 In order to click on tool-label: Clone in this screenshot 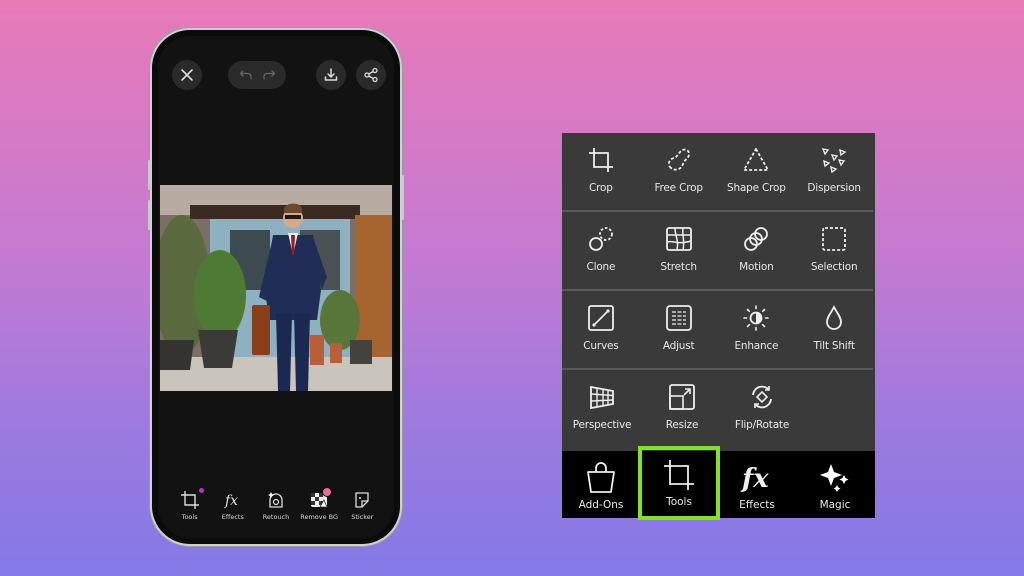, I will do `click(601, 267)`.